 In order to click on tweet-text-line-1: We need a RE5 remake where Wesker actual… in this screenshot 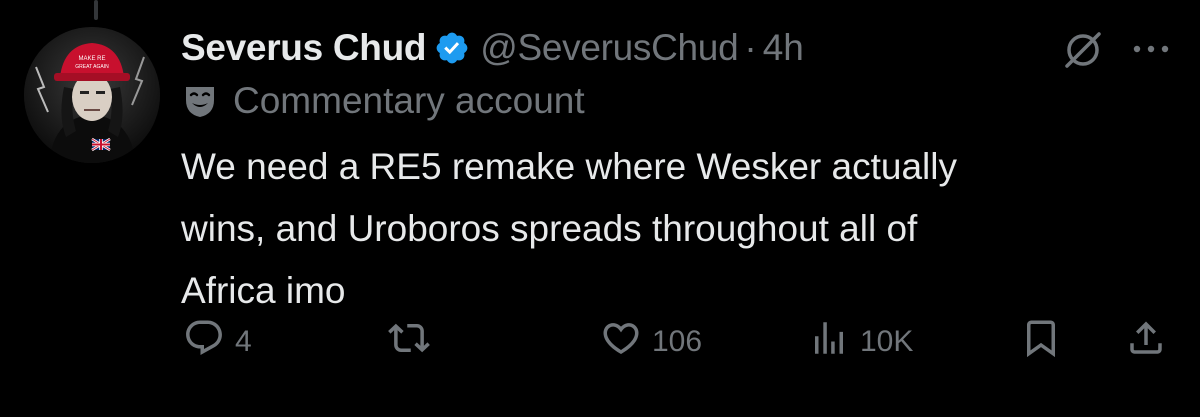, I will do `click(569, 166)`.